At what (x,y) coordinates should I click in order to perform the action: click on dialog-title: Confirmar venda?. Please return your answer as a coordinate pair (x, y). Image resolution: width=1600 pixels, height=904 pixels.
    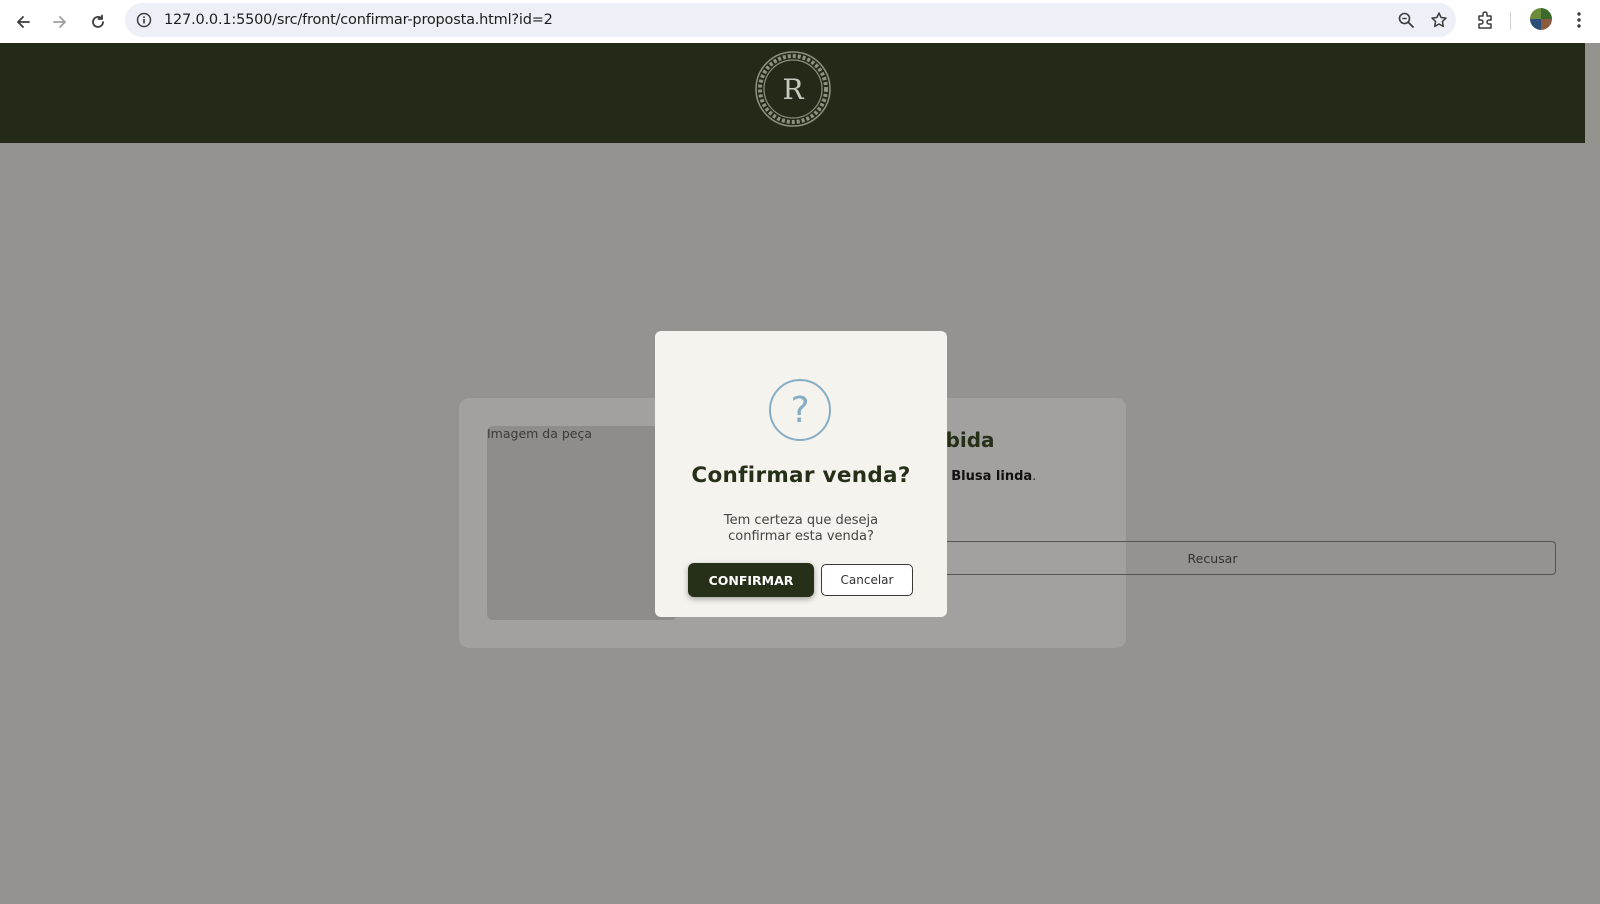
    Looking at the image, I should click on (801, 475).